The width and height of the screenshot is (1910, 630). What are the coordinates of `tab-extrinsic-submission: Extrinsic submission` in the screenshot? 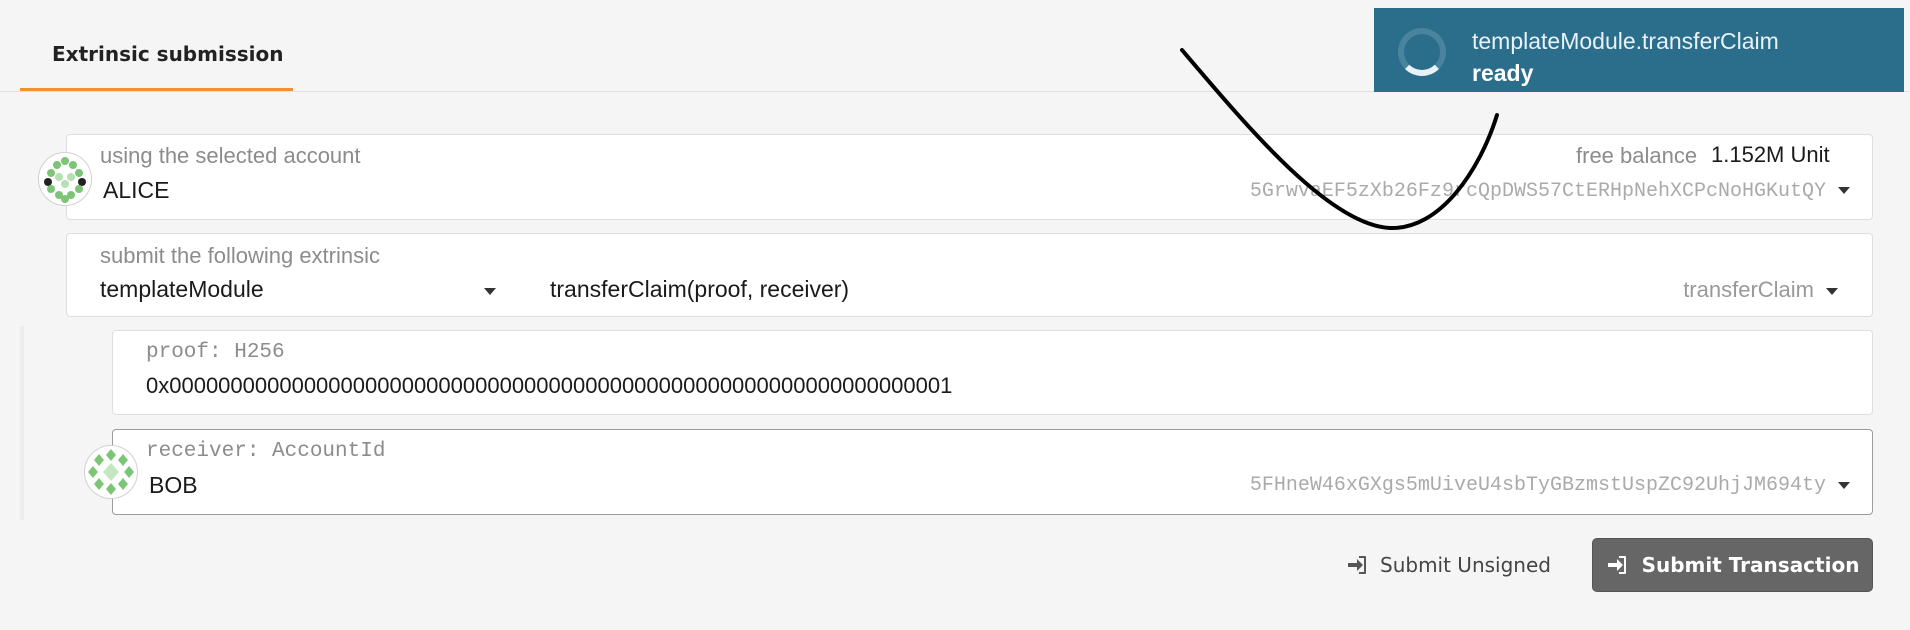 It's located at (156, 45).